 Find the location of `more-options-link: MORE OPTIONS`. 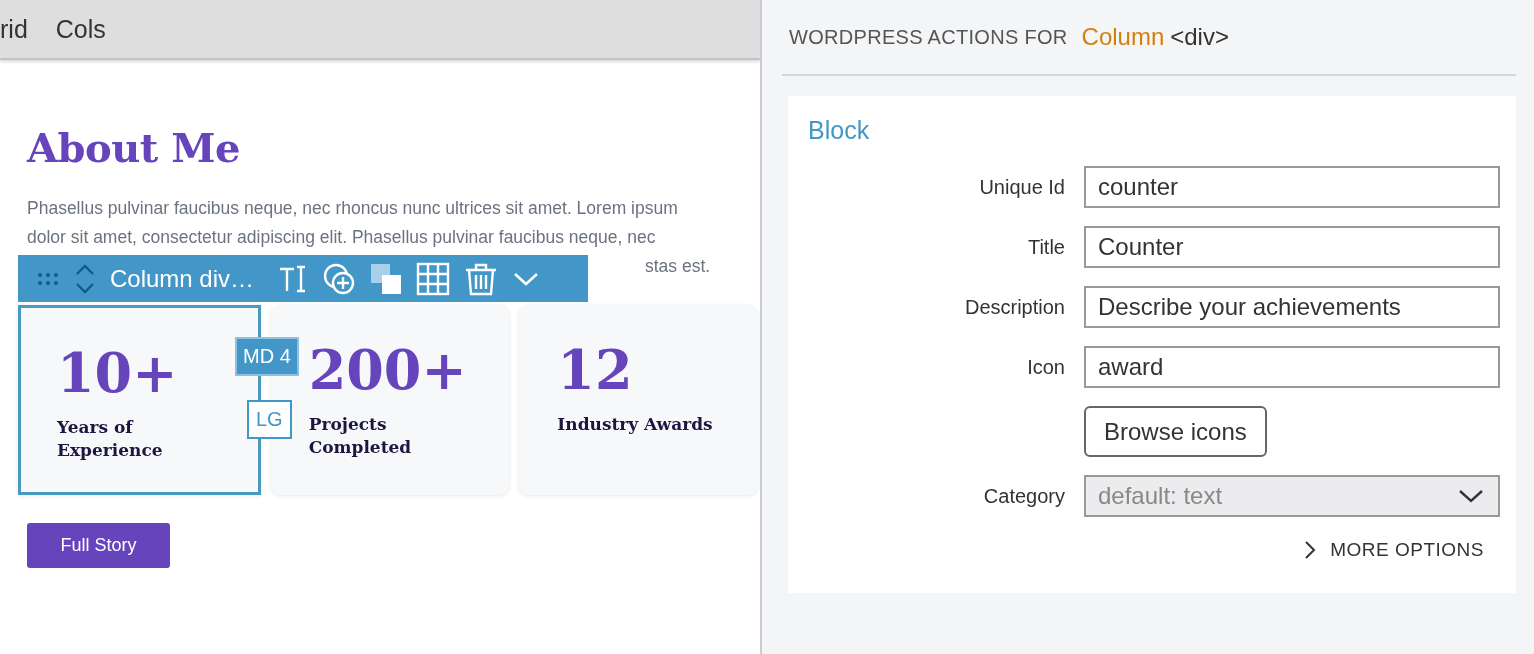

more-options-link: MORE OPTIONS is located at coordinates (1154, 550).